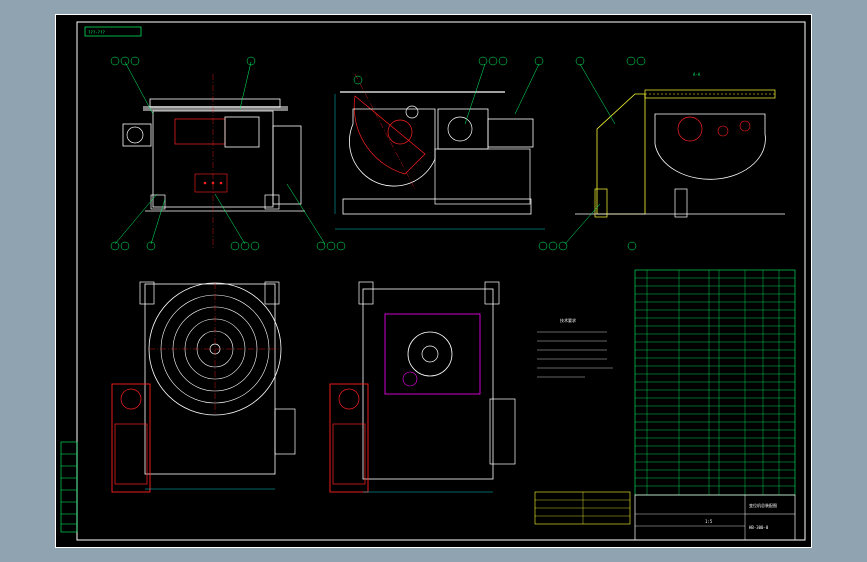 The height and width of the screenshot is (562, 867). What do you see at coordinates (69, 487) in the screenshot?
I see `revision-strip` at bounding box center [69, 487].